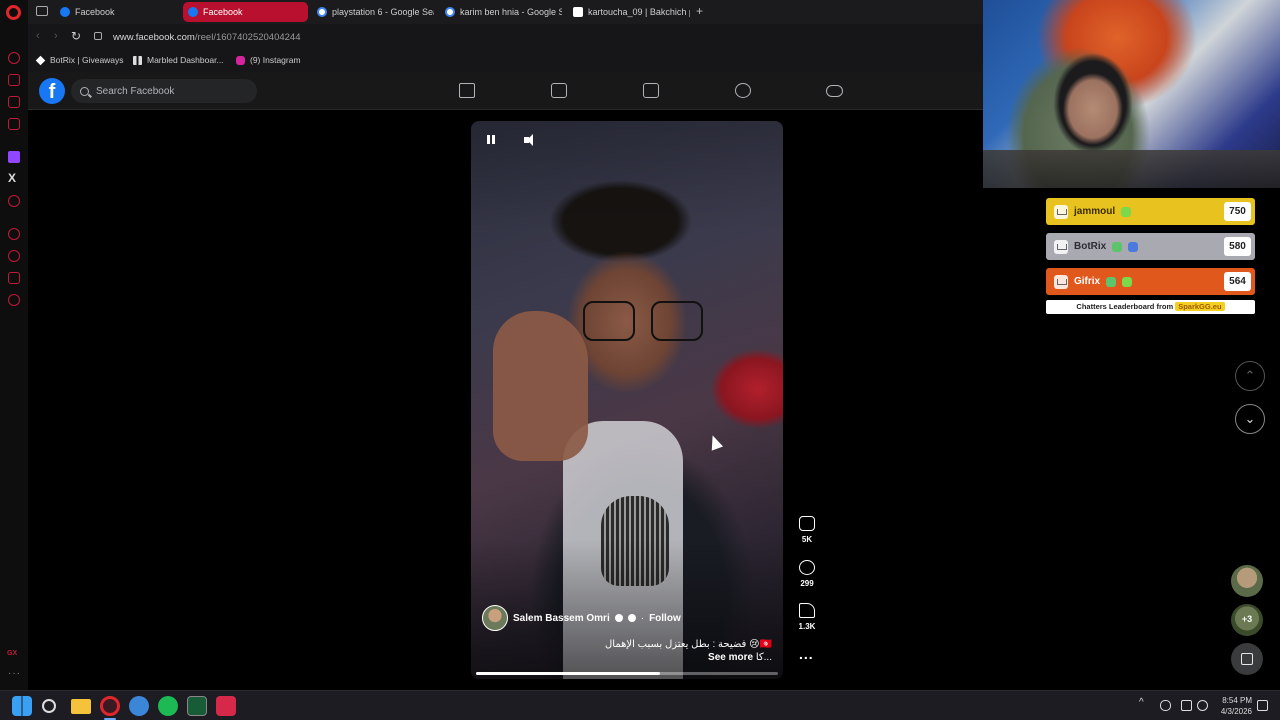 The image size is (1280, 720). I want to click on gx-label: GX, so click(12, 653).